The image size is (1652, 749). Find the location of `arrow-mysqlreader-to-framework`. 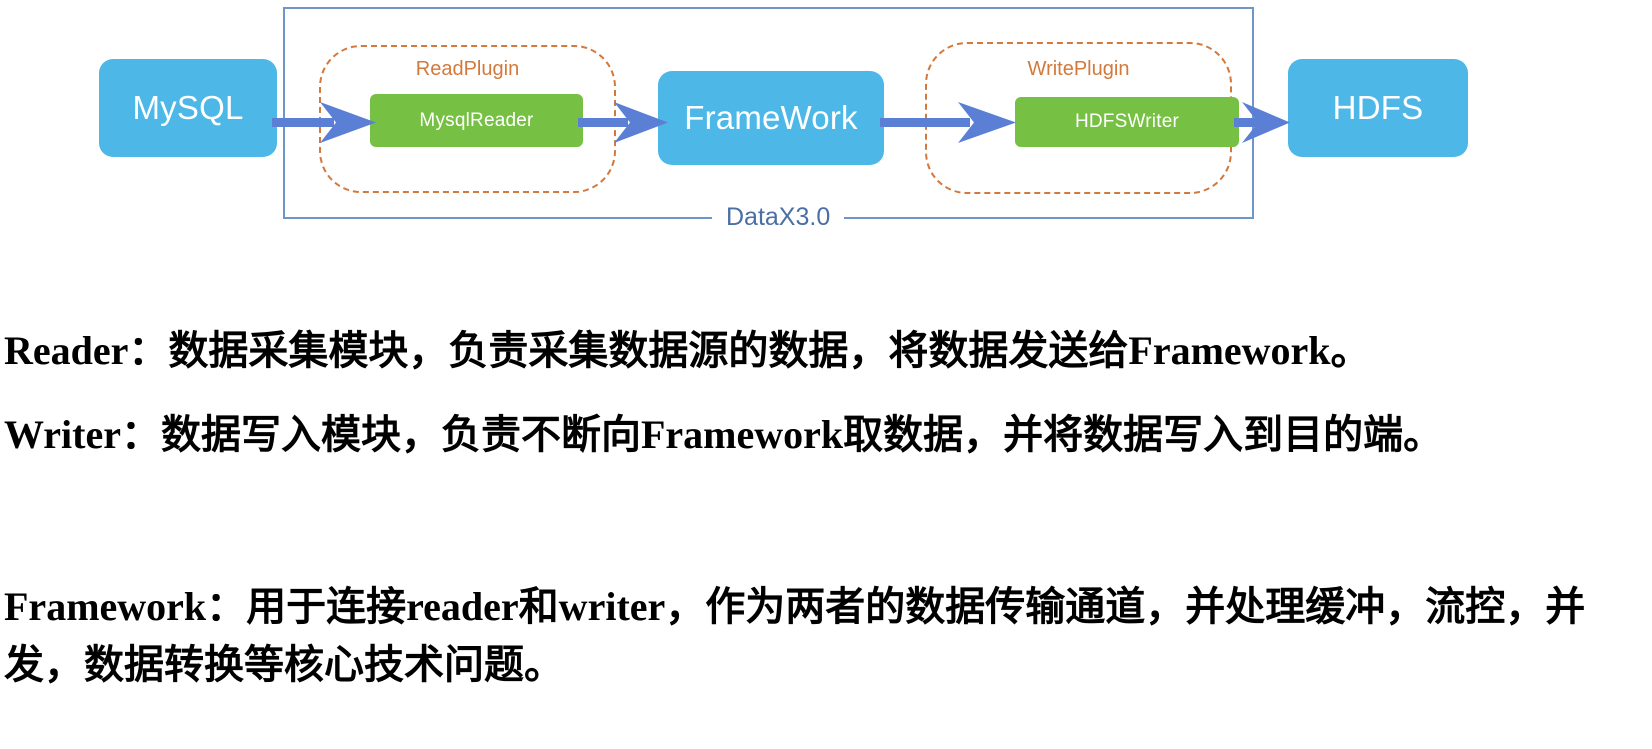

arrow-mysqlreader-to-framework is located at coordinates (623, 122).